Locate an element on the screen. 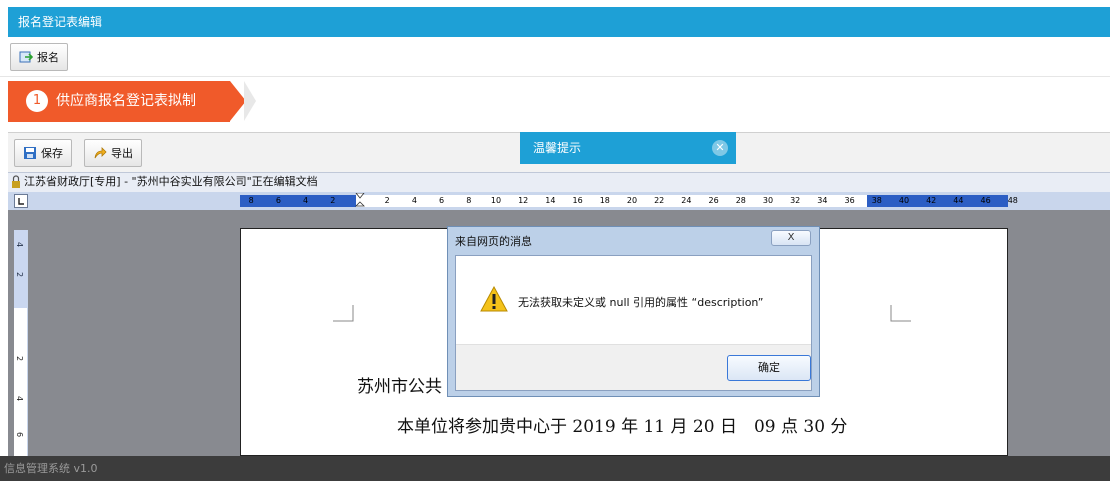 This screenshot has height=481, width=1110. ruler-margin-left is located at coordinates (298, 201).